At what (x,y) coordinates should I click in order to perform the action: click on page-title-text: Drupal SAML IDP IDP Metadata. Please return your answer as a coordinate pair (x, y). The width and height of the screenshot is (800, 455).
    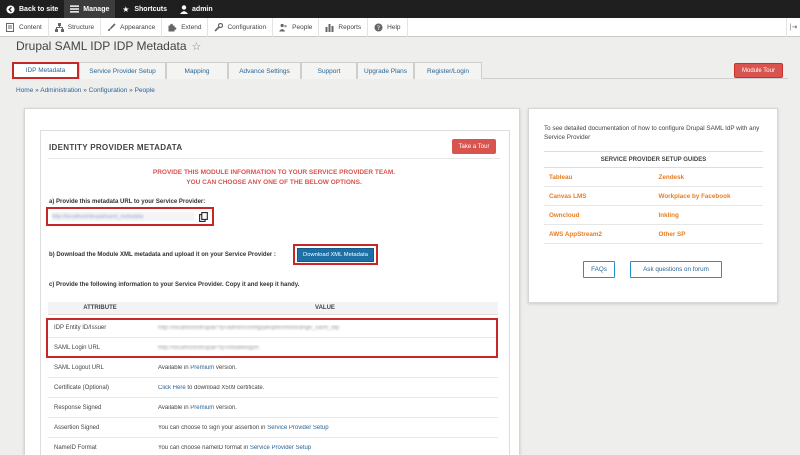
    Looking at the image, I should click on (101, 46).